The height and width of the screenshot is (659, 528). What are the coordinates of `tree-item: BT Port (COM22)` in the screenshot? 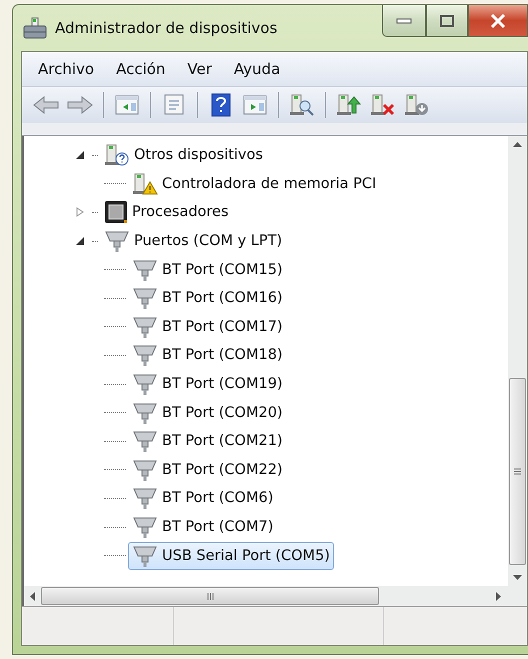 It's located at (207, 470).